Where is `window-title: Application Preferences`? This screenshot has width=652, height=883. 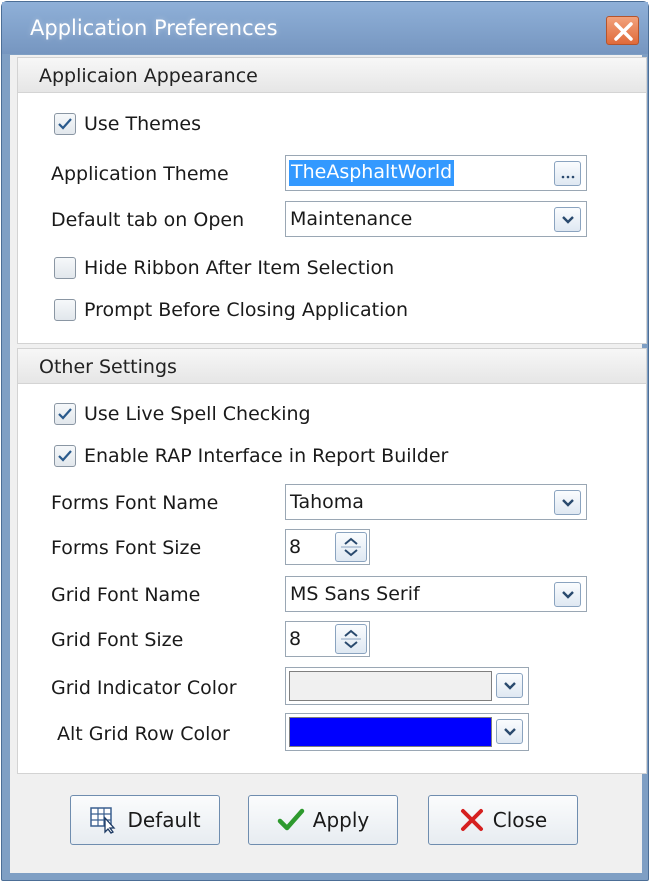
window-title: Application Preferences is located at coordinates (154, 28).